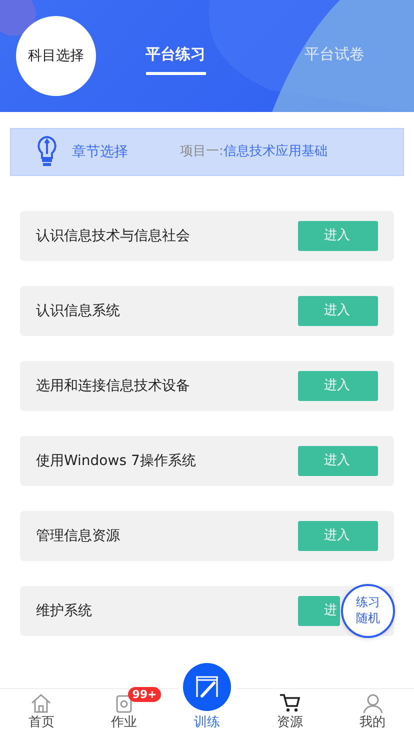 The height and width of the screenshot is (736, 414). What do you see at coordinates (176, 59) in the screenshot?
I see `tab: 平台练习` at bounding box center [176, 59].